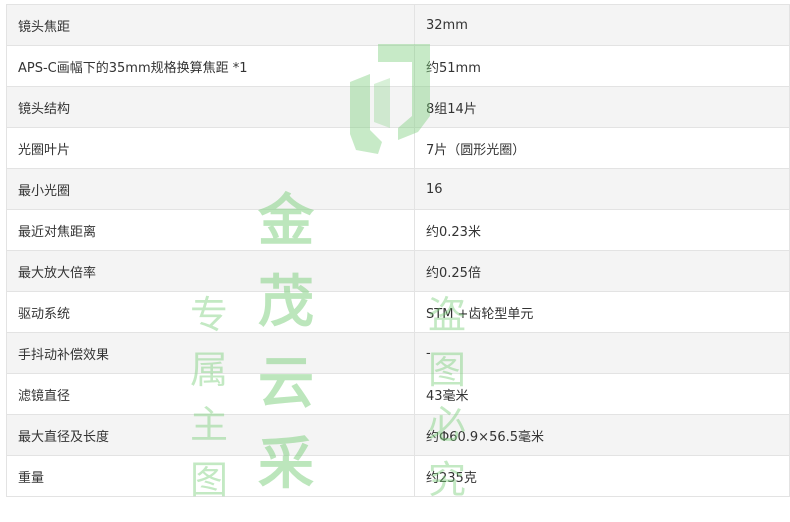  I want to click on table-row: 驱动系统 STM +齿轮型单元, so click(398, 312).